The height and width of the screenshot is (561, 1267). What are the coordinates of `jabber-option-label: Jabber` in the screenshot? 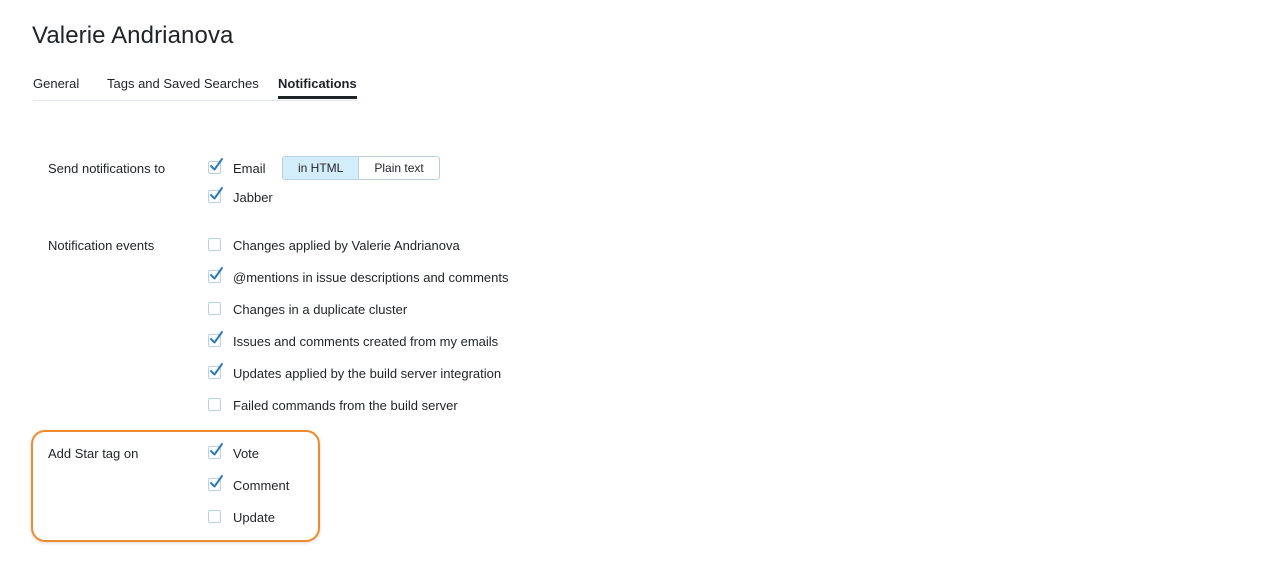 It's located at (253, 197).